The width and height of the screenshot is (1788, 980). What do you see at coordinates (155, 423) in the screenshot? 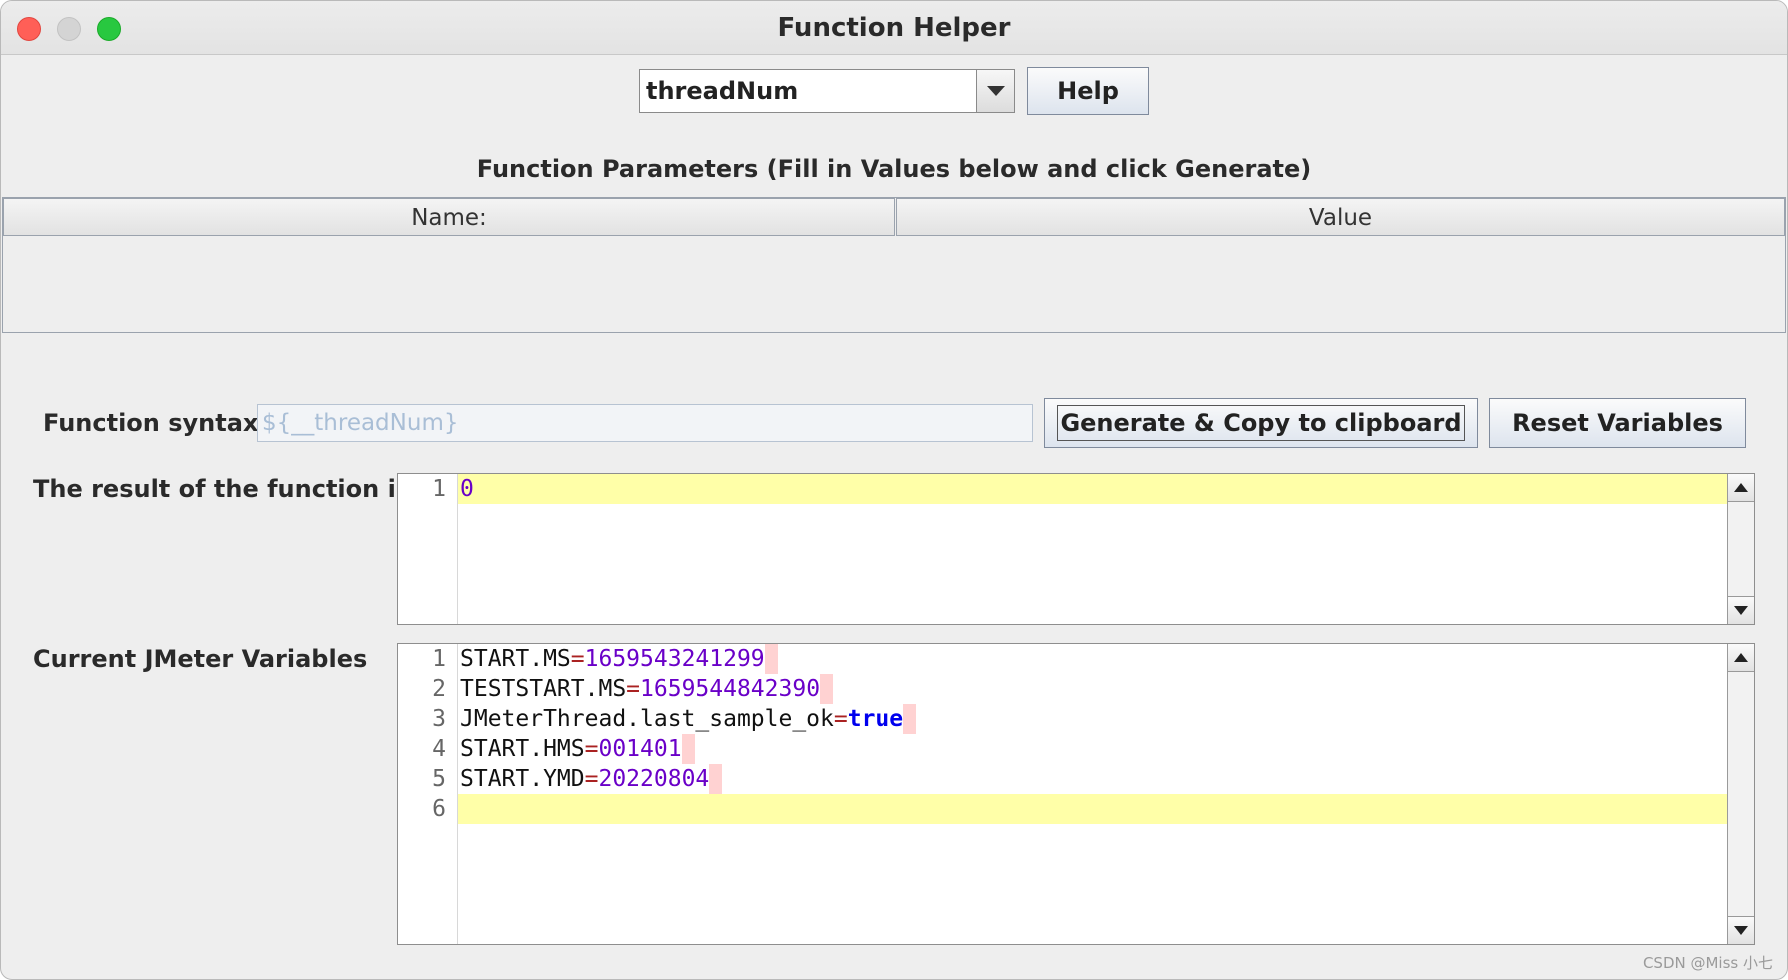
I see `function-syntax-label: Function syntax:` at bounding box center [155, 423].